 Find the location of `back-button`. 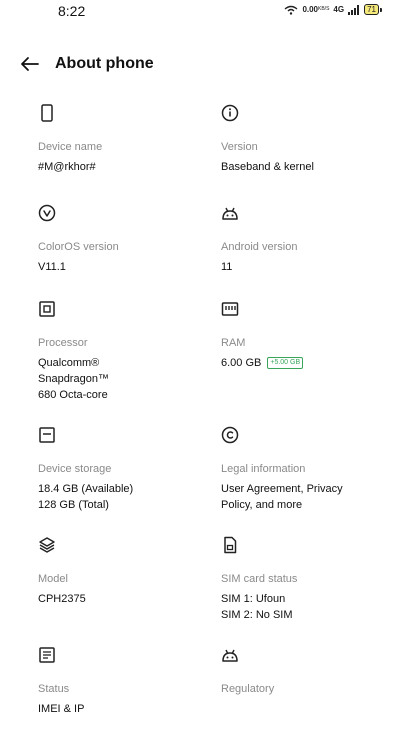

back-button is located at coordinates (30, 64).